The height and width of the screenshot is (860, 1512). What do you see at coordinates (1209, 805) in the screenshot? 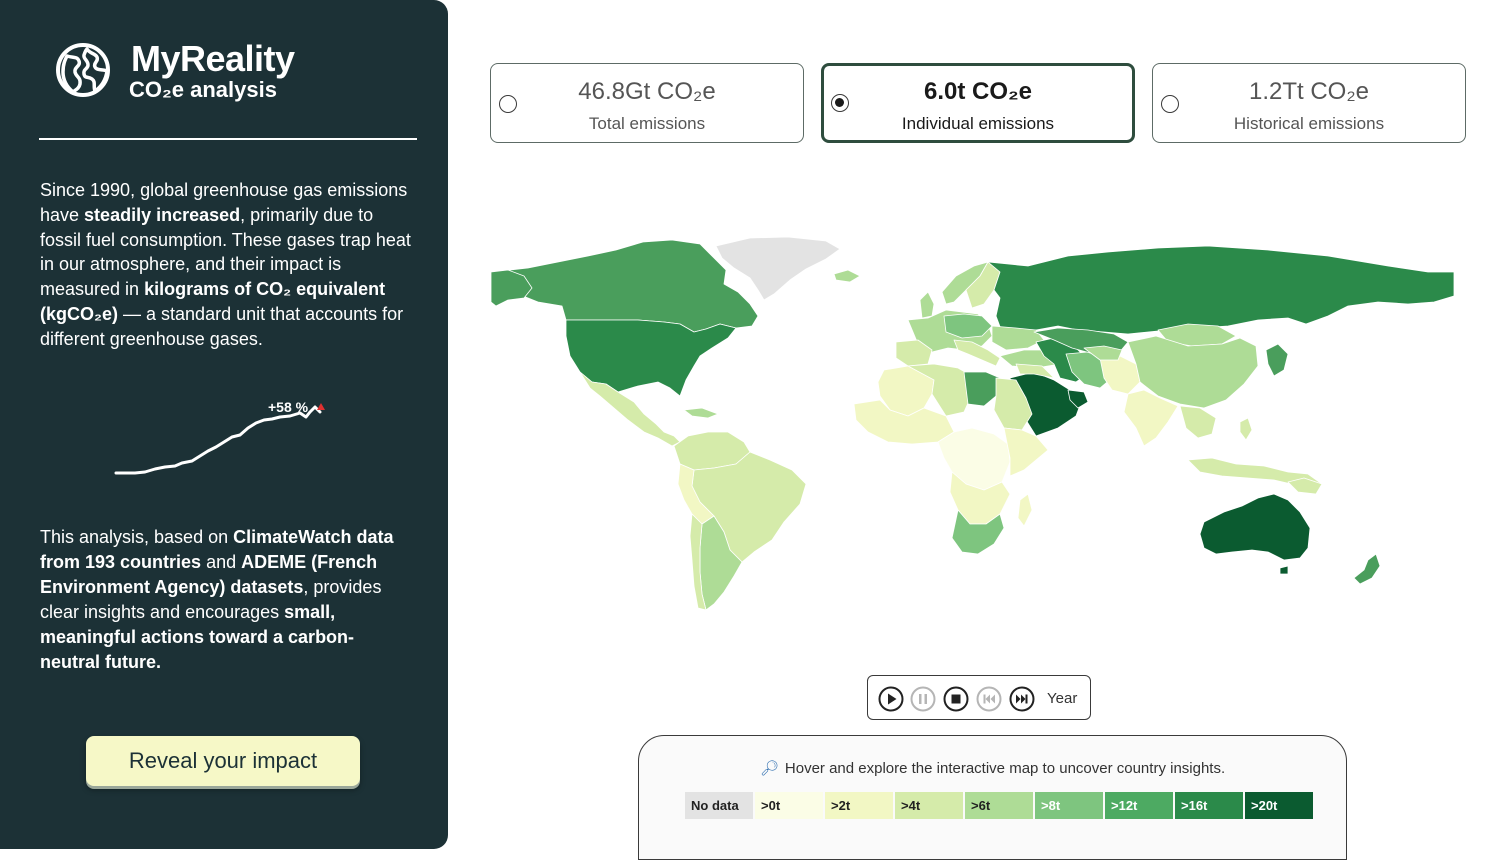
I see `legend-swatch: >16t` at bounding box center [1209, 805].